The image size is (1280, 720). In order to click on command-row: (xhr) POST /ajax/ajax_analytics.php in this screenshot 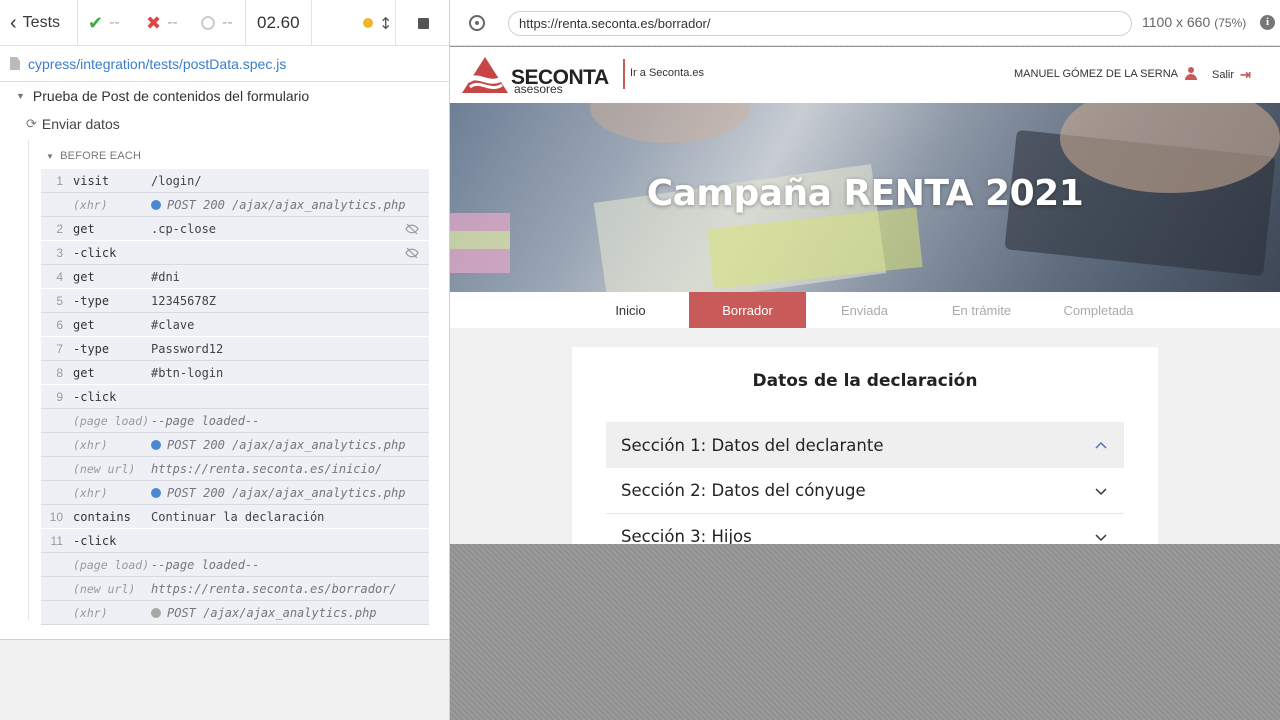, I will do `click(235, 613)`.